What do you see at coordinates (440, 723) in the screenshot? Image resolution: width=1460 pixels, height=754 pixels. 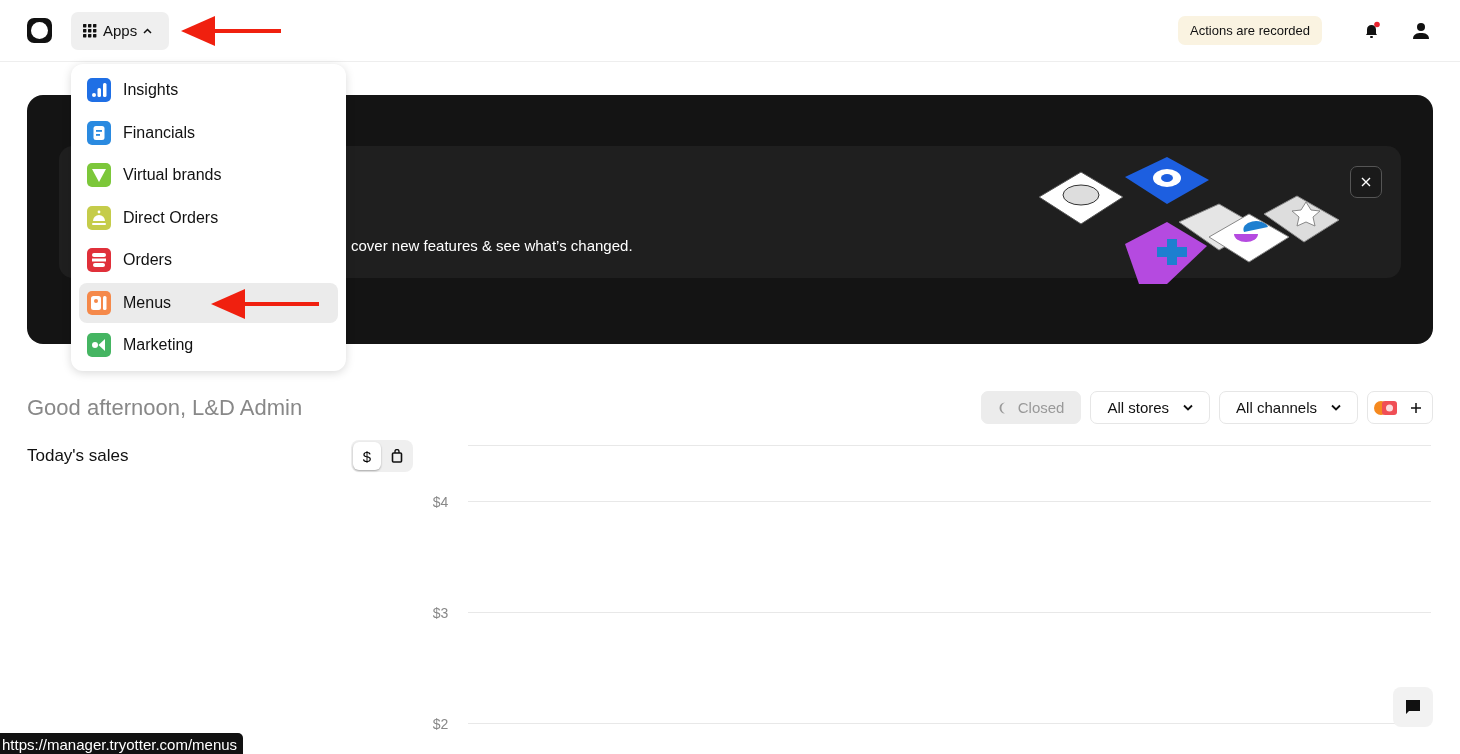 I see `axis-label: $2` at bounding box center [440, 723].